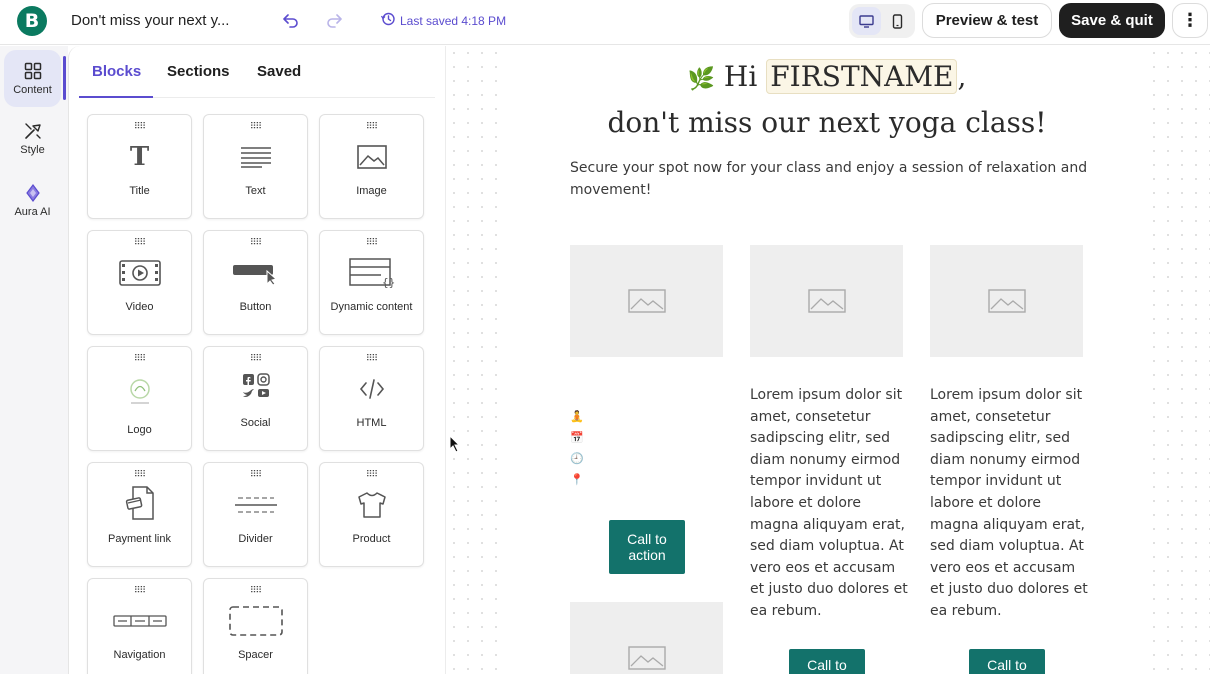 The width and height of the screenshot is (1210, 674). Describe the element at coordinates (1112, 20) in the screenshot. I see `save-quit-button: Save & quit` at that location.